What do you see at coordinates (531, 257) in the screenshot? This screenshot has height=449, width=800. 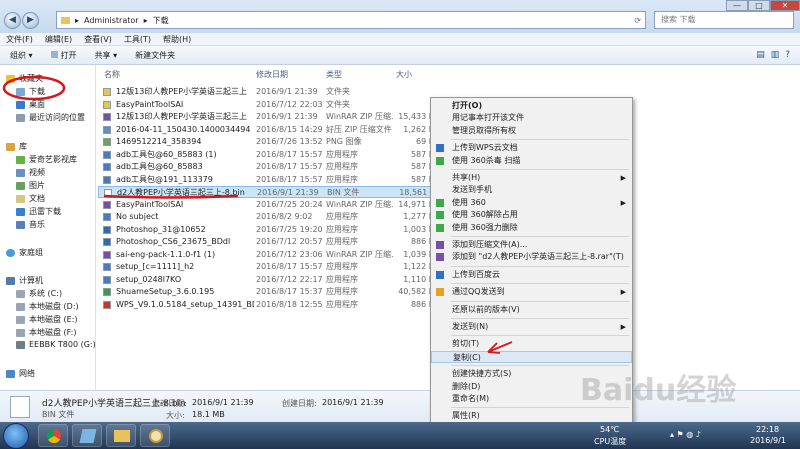 I see `context-menu-item: 添加到 "d2人教PEP小学英语三起三上-8.rar"(T)` at bounding box center [531, 257].